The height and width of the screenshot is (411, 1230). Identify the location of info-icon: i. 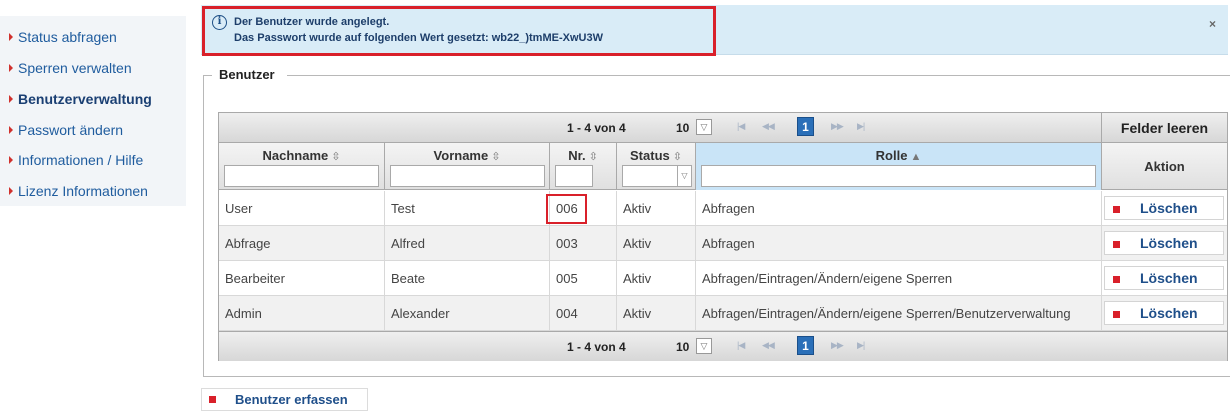
(219, 22).